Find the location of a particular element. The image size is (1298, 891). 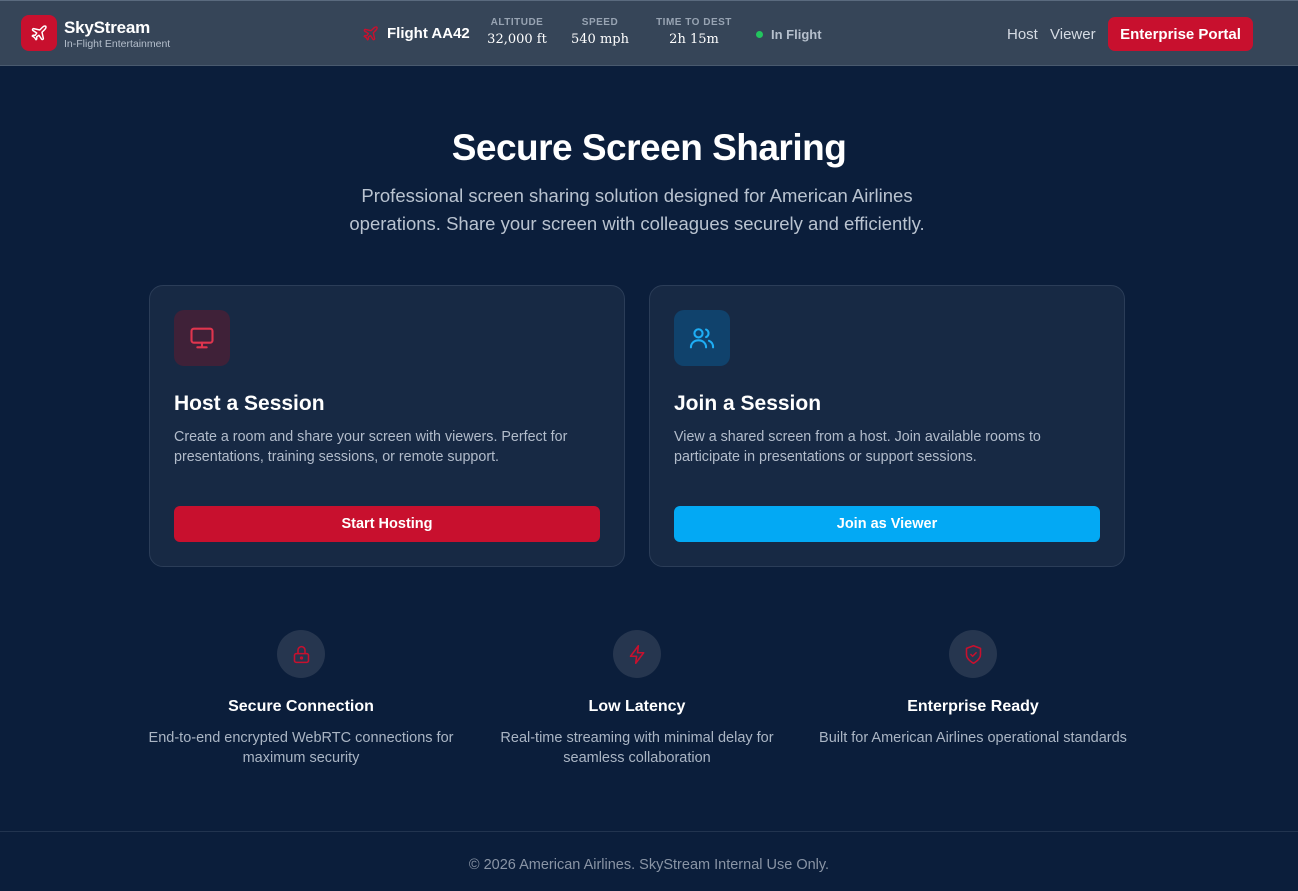

users-icon is located at coordinates (702, 338).